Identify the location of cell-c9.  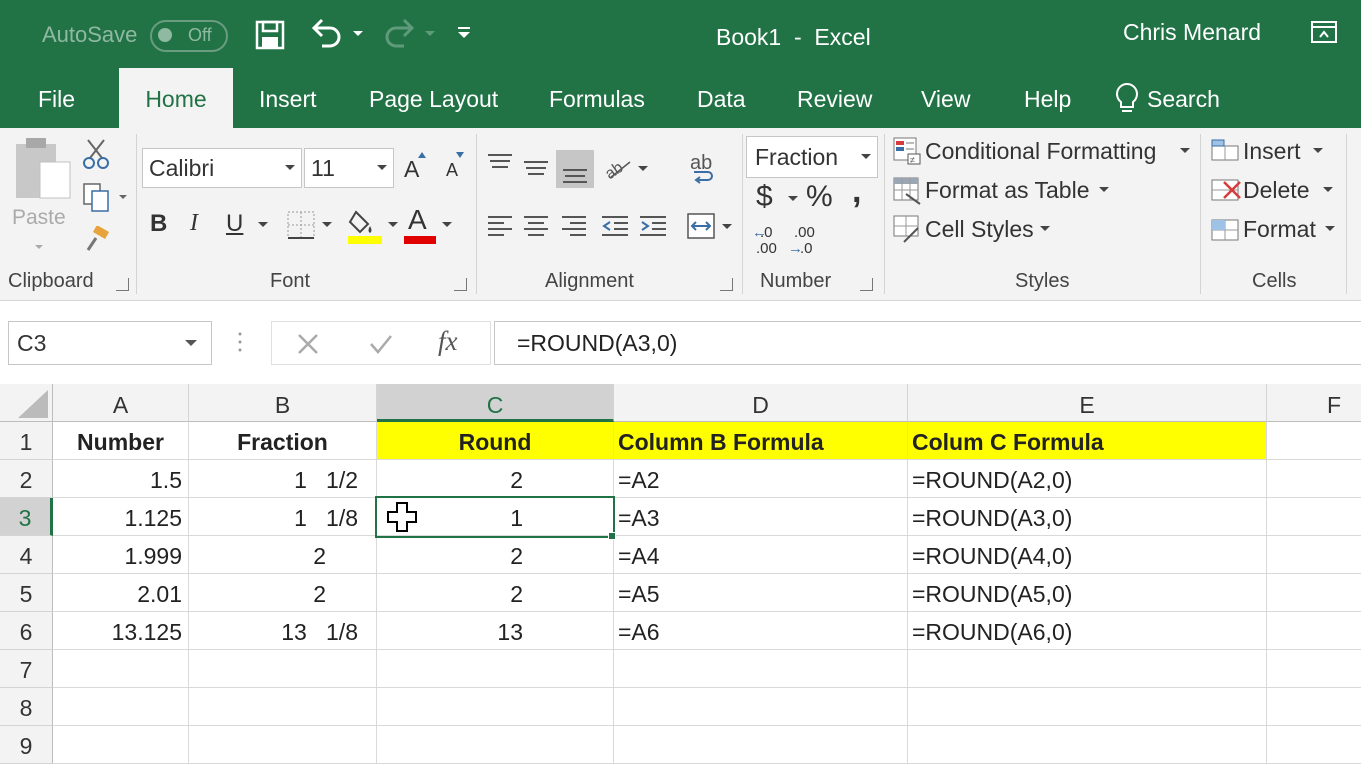
(495, 745).